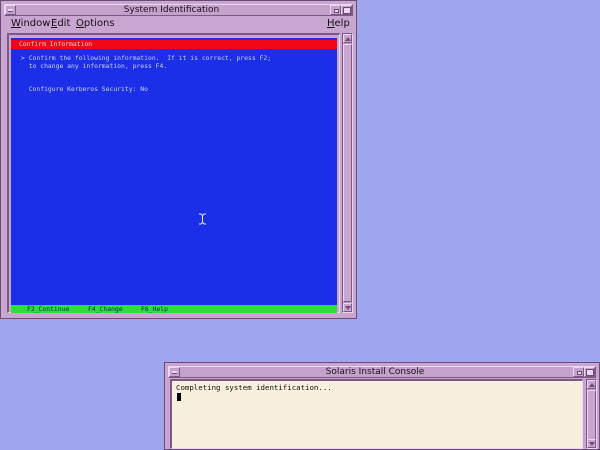 The width and height of the screenshot is (600, 450). I want to click on menu-edit-label: dit, so click(64, 23).